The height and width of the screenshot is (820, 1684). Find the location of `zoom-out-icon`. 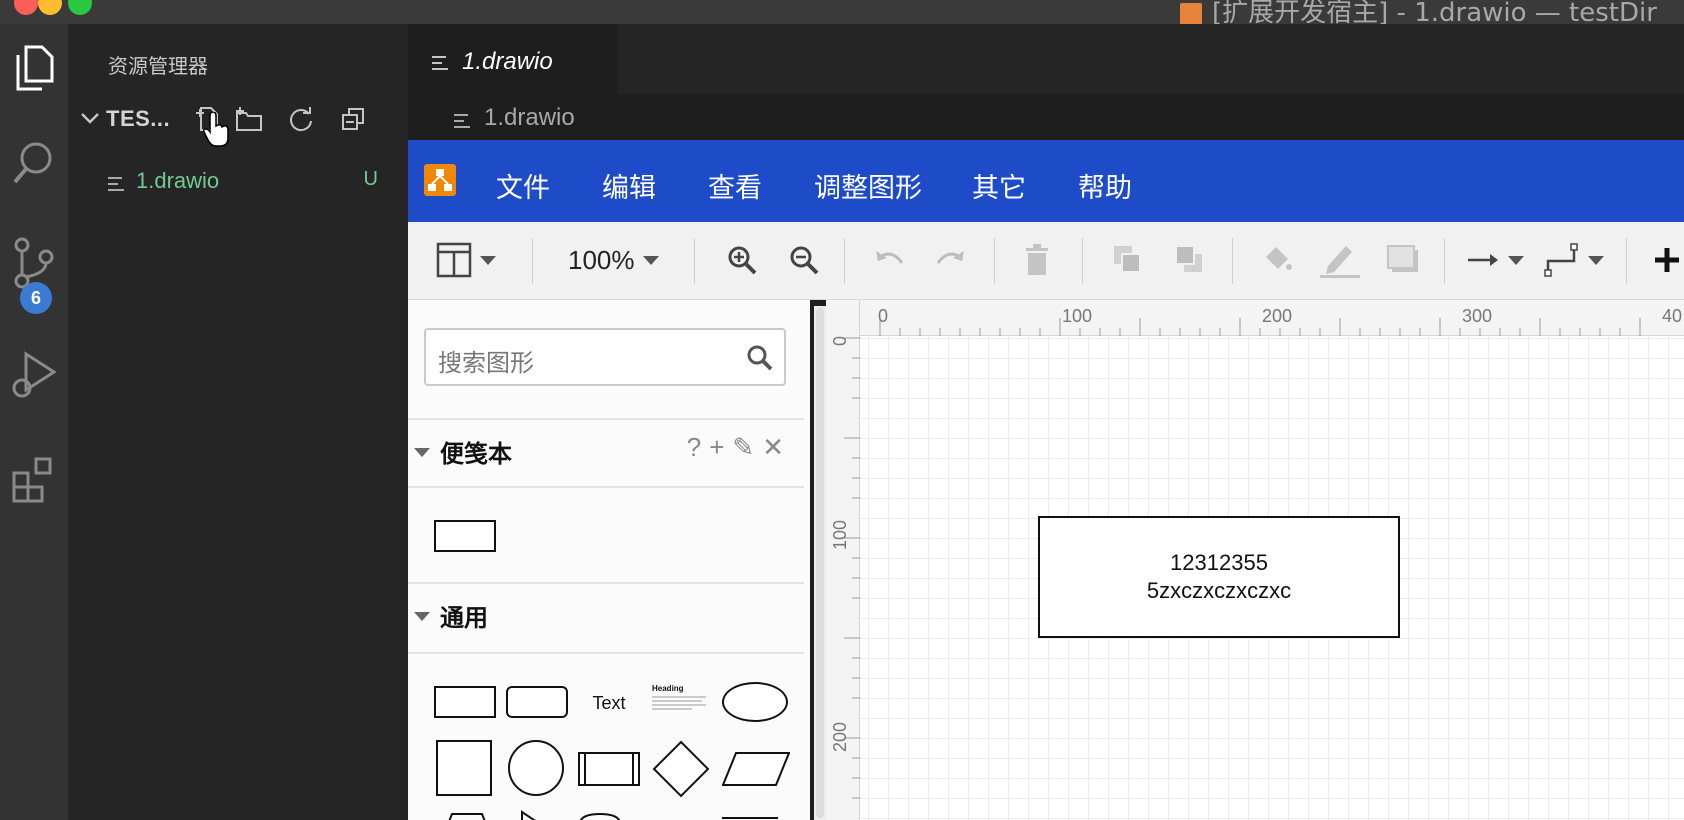

zoom-out-icon is located at coordinates (804, 260).